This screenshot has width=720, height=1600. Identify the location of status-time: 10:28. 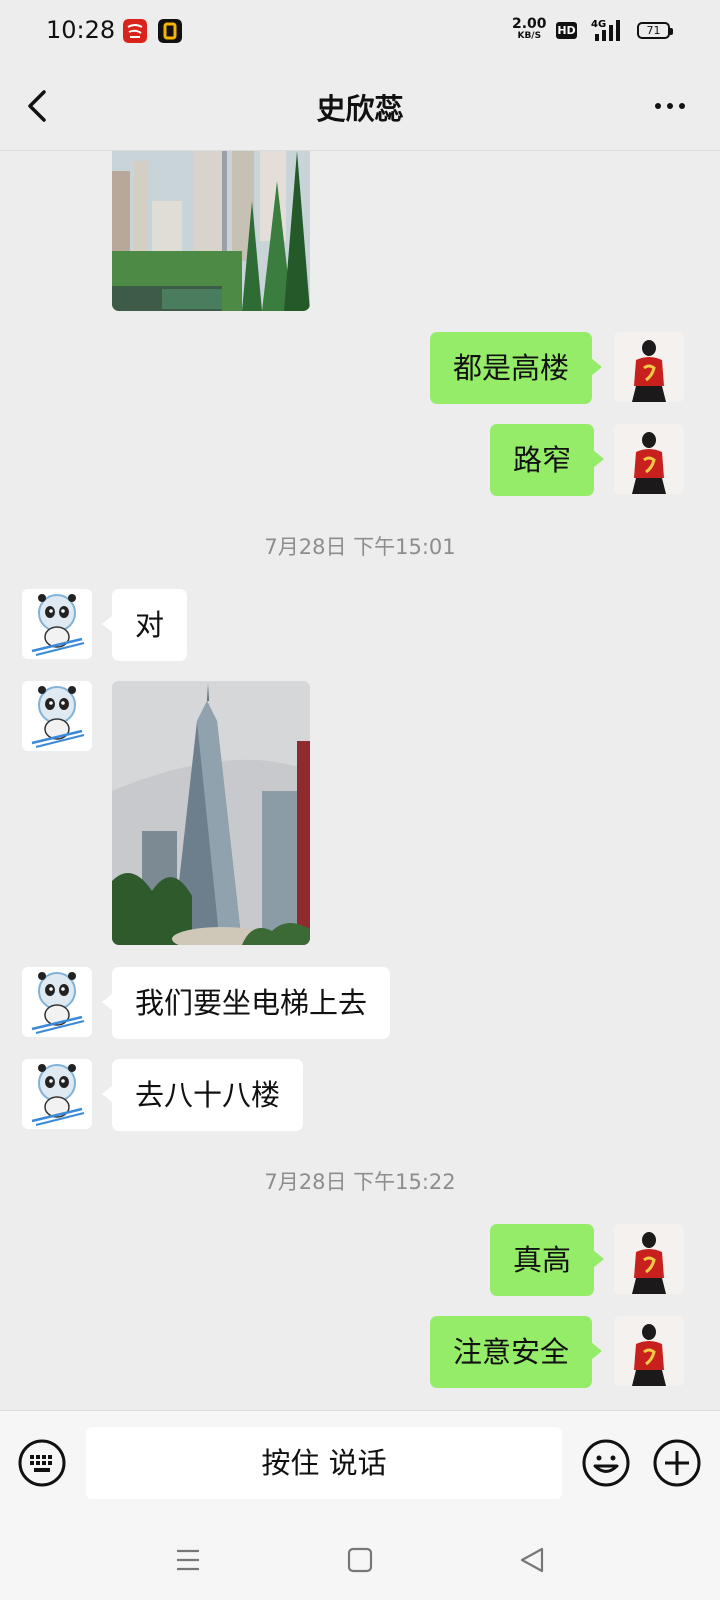
(81, 30).